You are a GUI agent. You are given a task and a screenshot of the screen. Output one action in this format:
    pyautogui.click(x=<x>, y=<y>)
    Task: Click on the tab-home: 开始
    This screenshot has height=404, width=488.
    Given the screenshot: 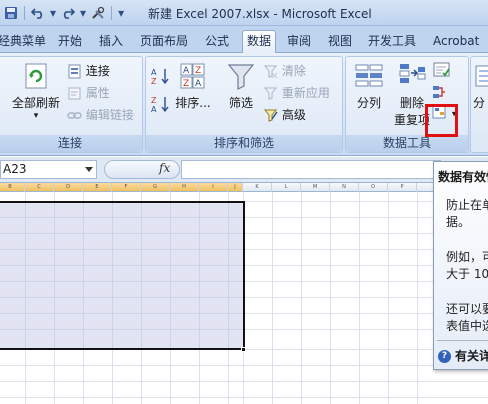 What is the action you would take?
    pyautogui.click(x=70, y=41)
    